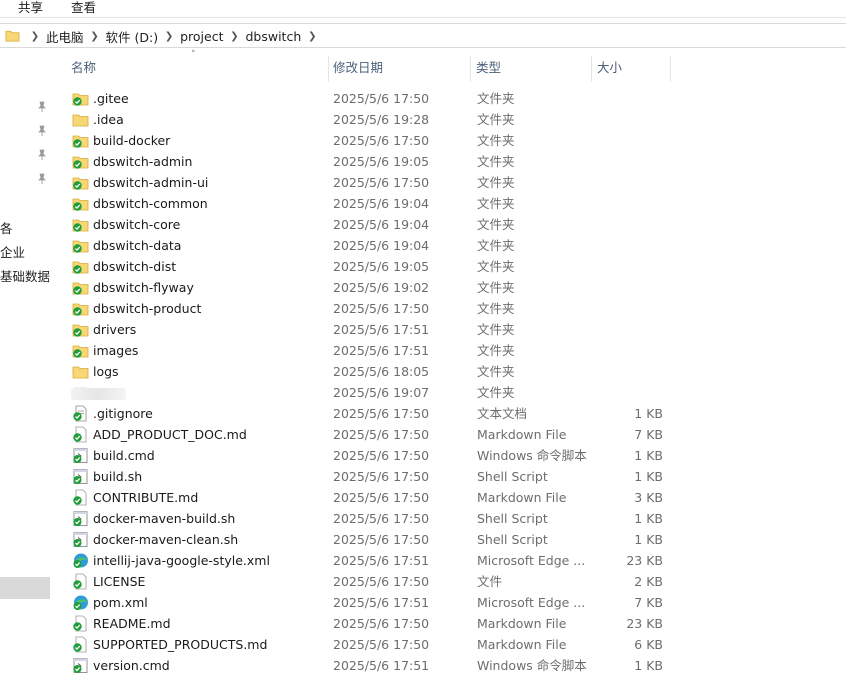  I want to click on table-row: 2025/5/6 19:07 文件夹, so click(450, 392).